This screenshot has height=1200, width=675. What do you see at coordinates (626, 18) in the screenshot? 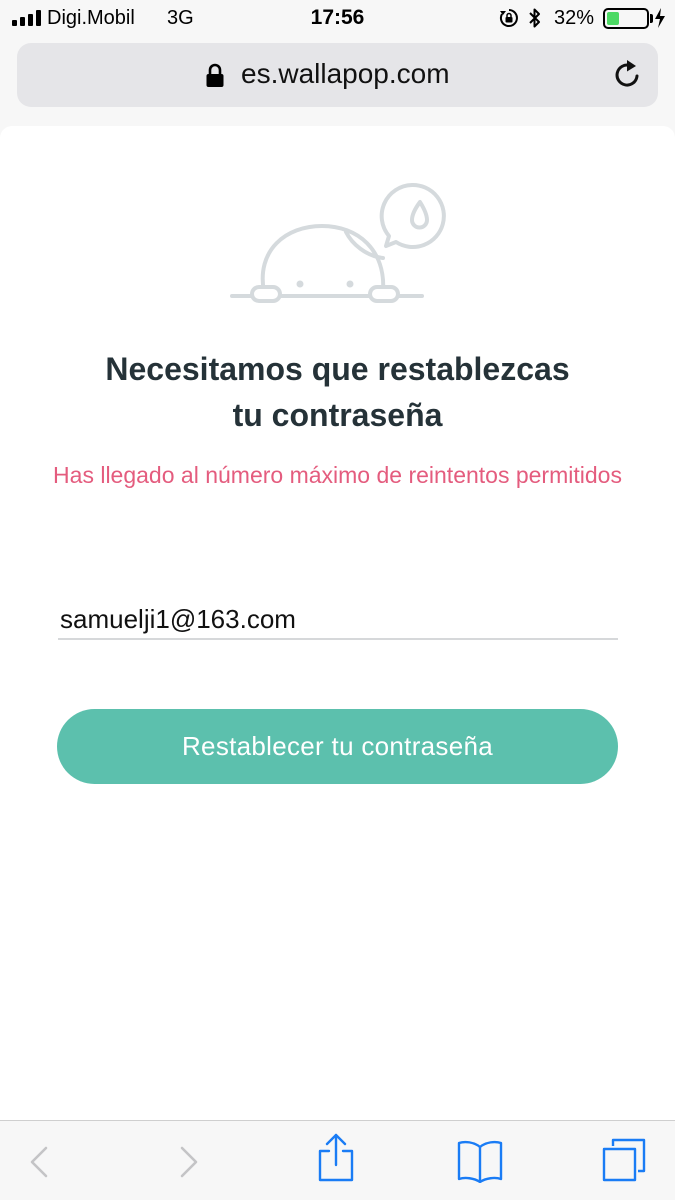
I see `battery-icon` at bounding box center [626, 18].